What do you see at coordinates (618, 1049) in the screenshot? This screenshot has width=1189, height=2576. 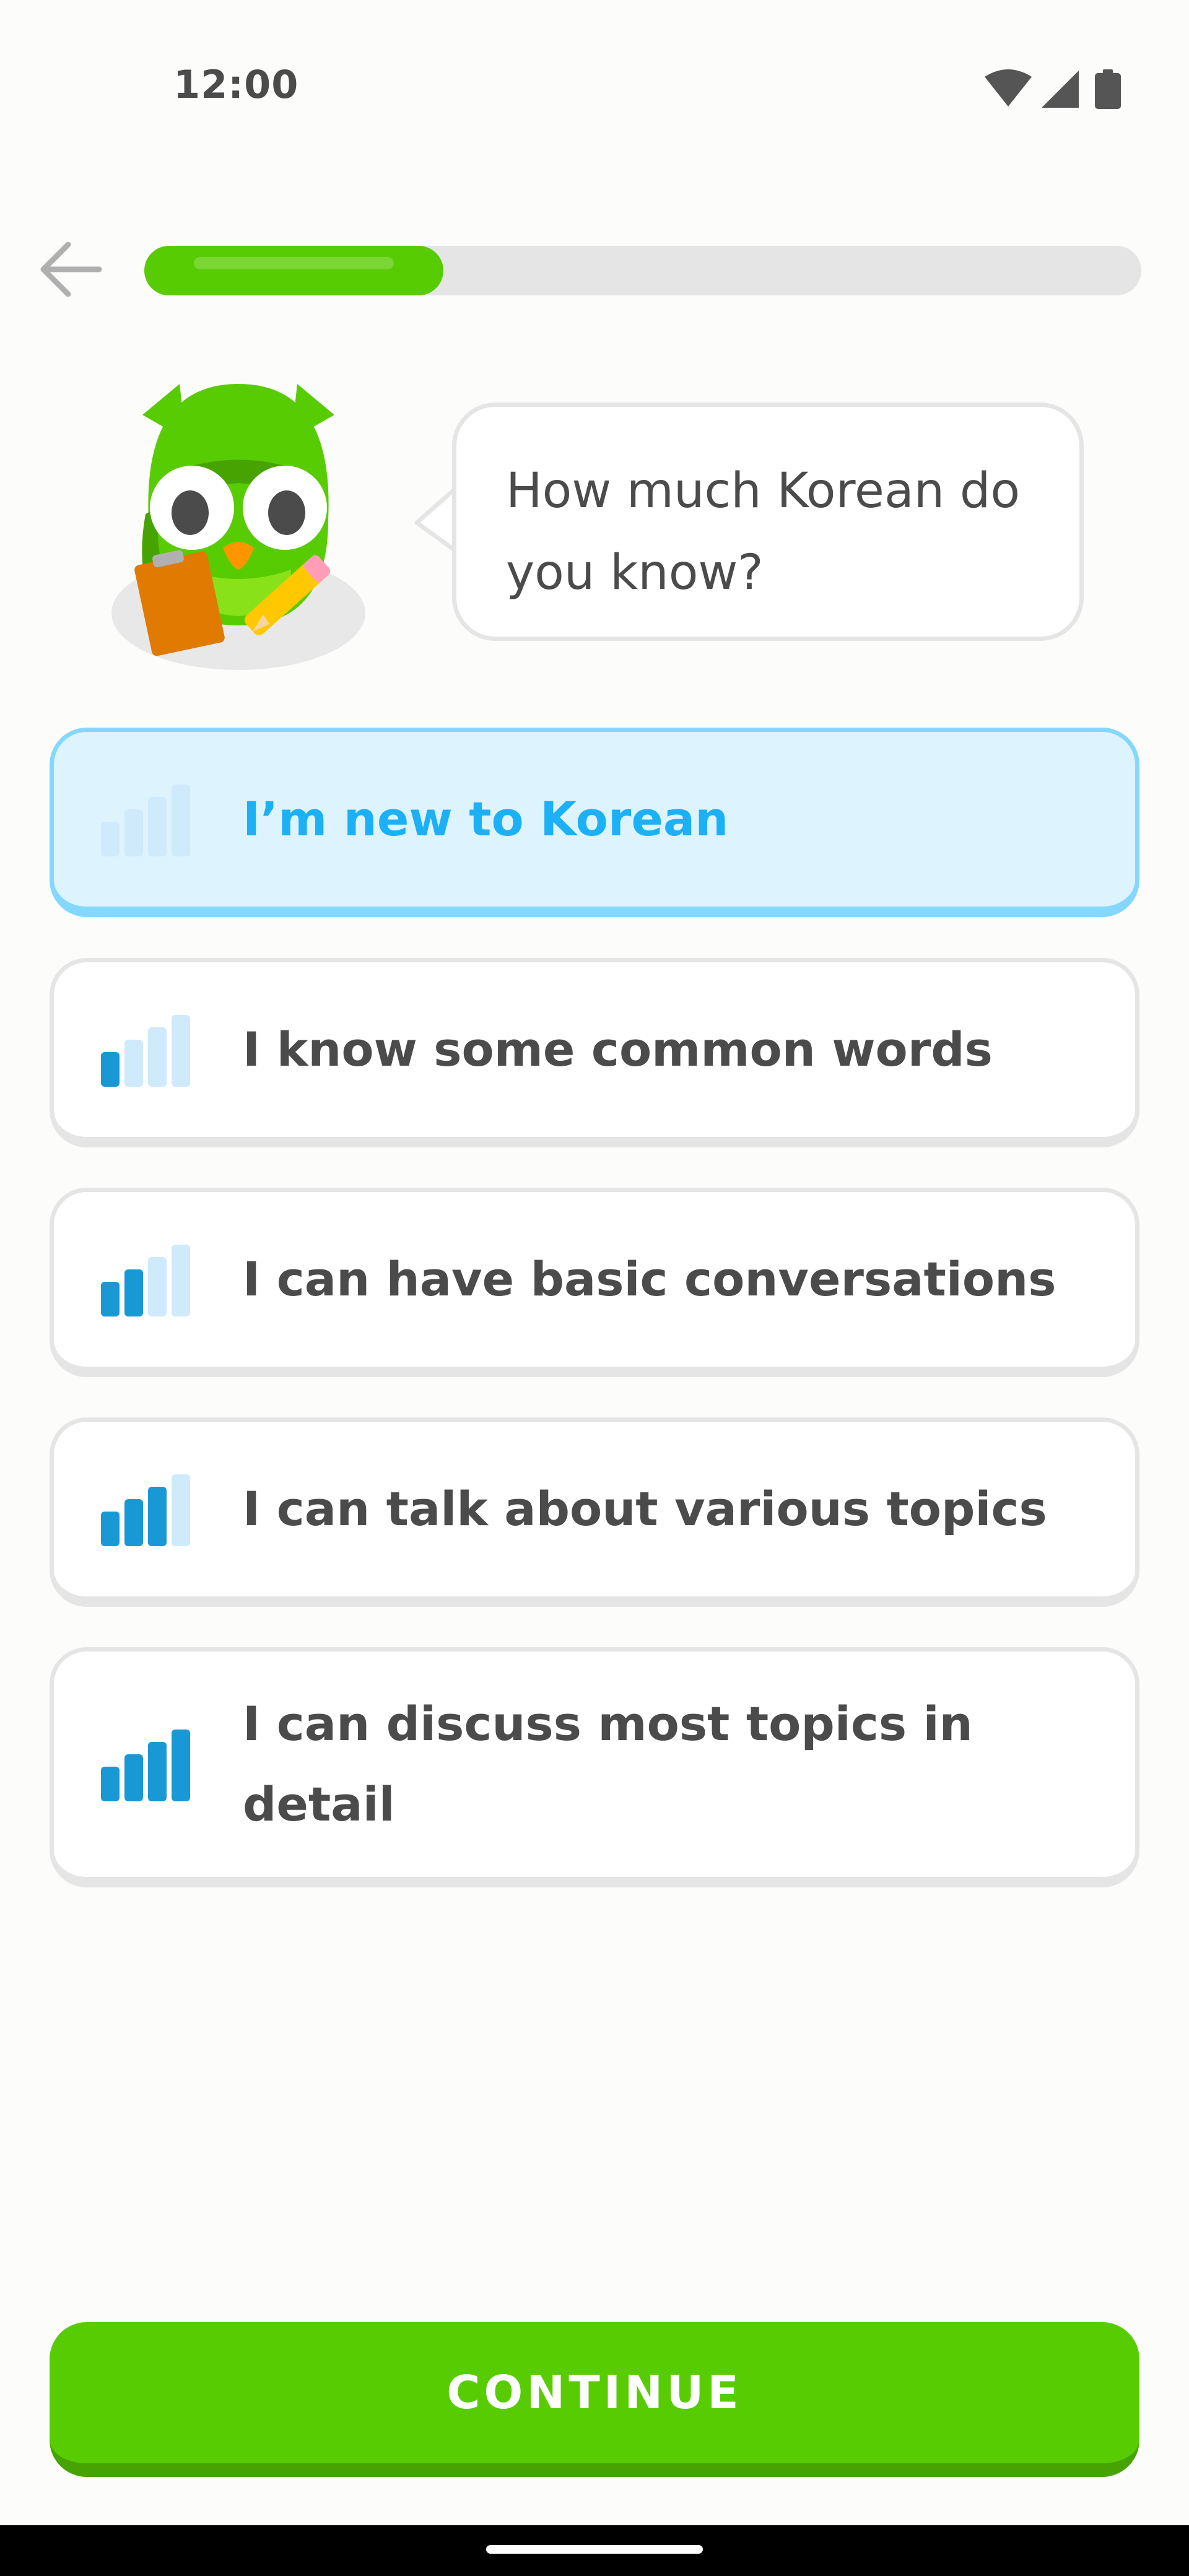 I see `option-label: I know some common words` at bounding box center [618, 1049].